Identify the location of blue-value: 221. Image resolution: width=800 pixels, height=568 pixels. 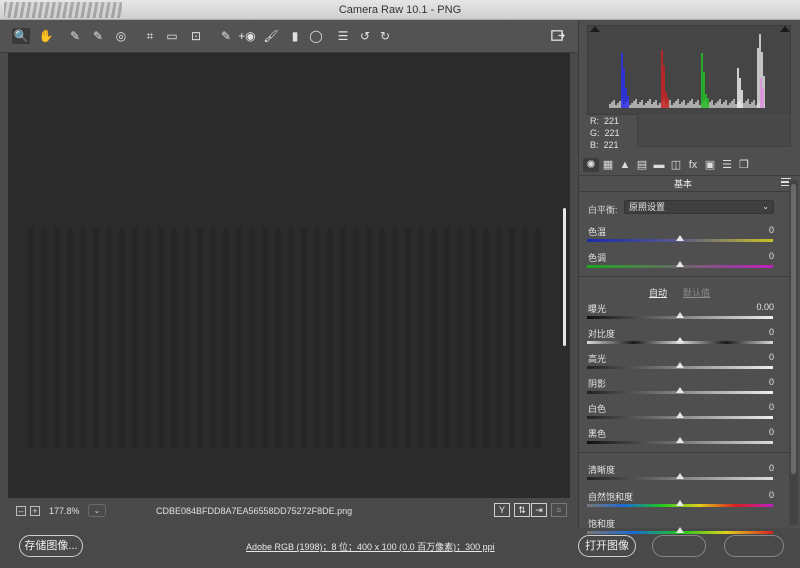
(611, 145).